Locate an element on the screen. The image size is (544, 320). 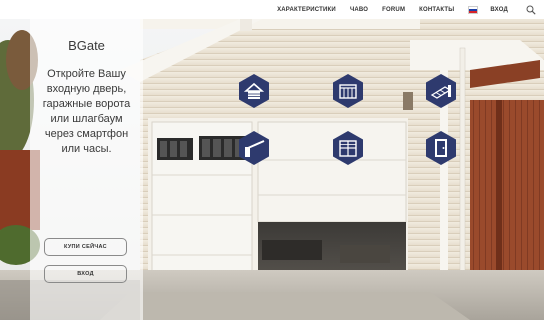
main-menu: ХАРАКТЕРИСТИКИ ЧАВО FORUM КОНТАКТЫ ВХОД is located at coordinates (399, 10).